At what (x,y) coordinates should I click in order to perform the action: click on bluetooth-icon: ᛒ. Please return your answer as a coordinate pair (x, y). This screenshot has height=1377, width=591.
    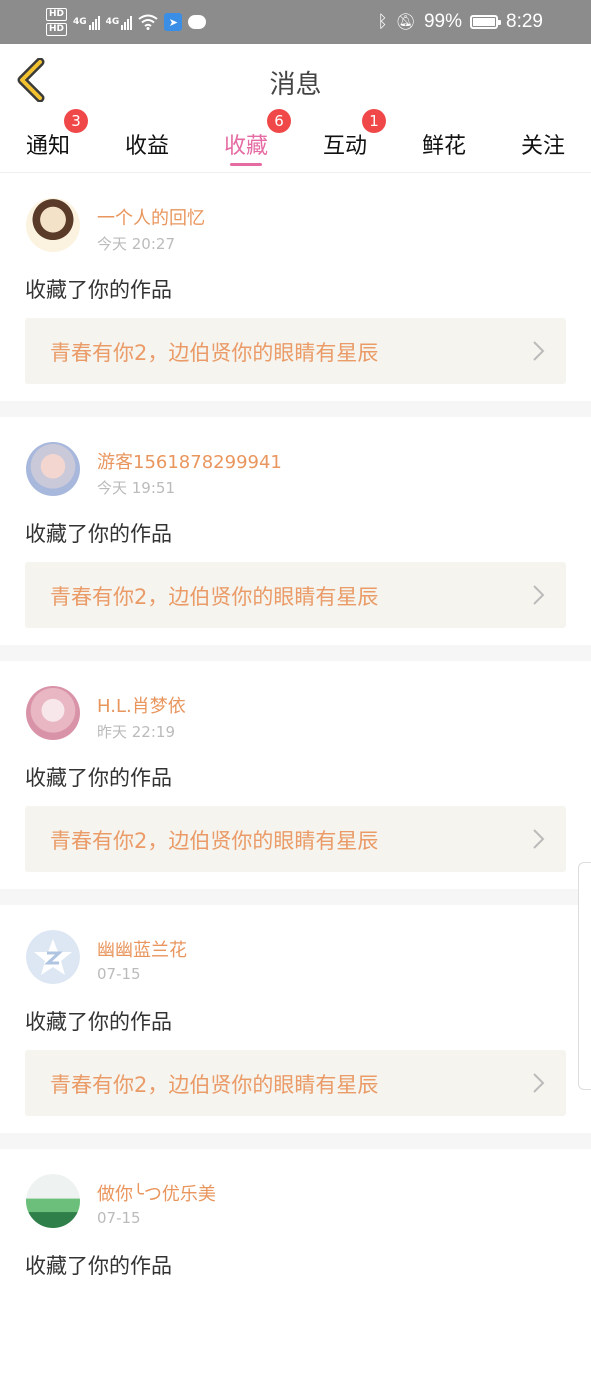
    Looking at the image, I should click on (382, 21).